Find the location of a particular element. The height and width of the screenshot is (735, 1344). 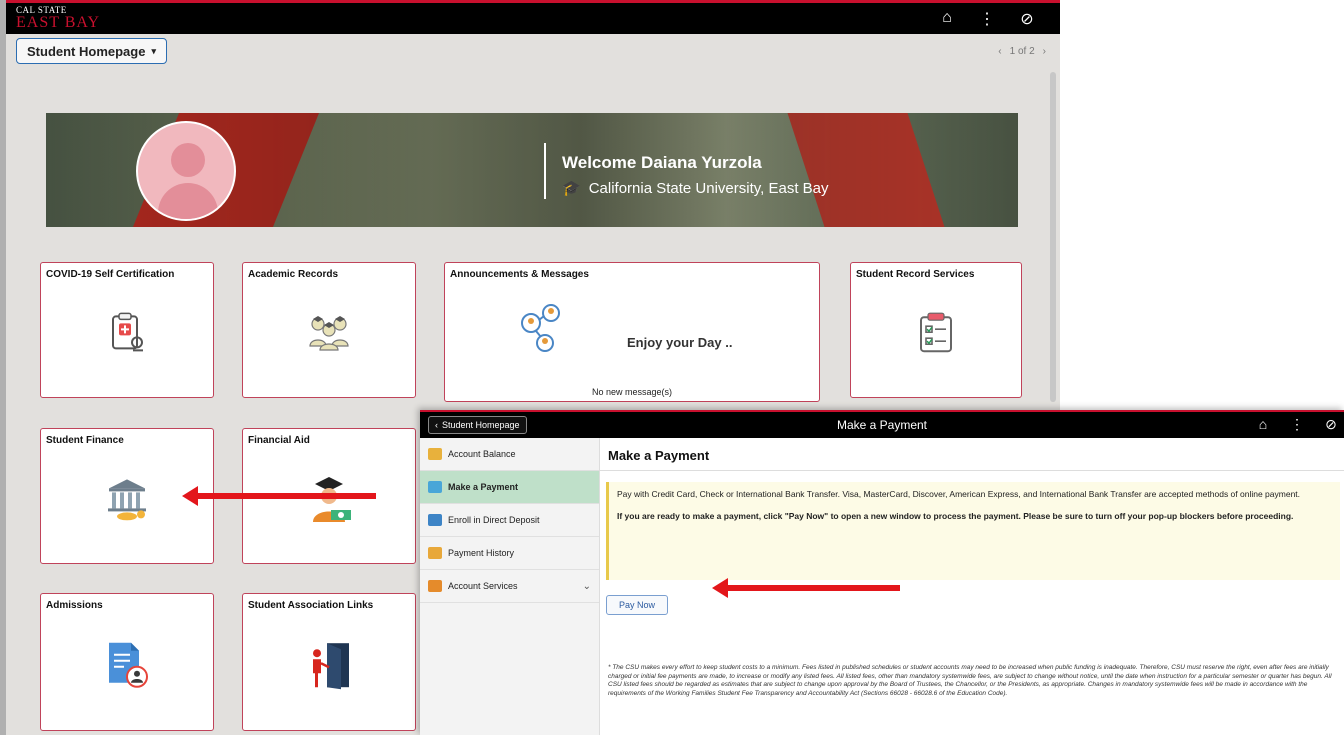

clipboard-microscope-icon is located at coordinates (127, 334).